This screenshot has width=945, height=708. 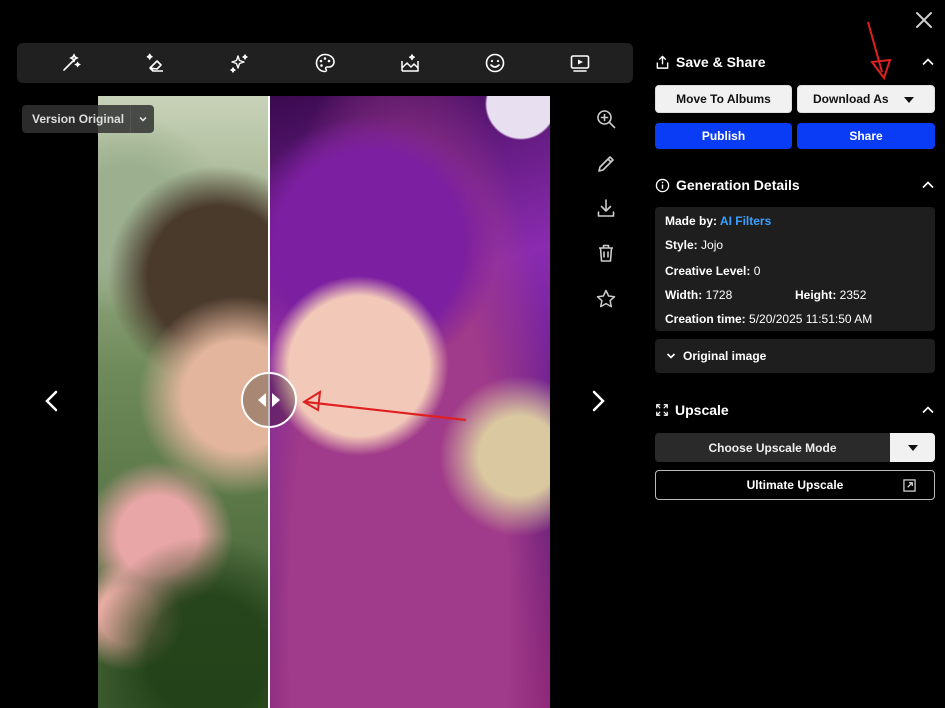 I want to click on next-image-button, so click(x=598, y=401).